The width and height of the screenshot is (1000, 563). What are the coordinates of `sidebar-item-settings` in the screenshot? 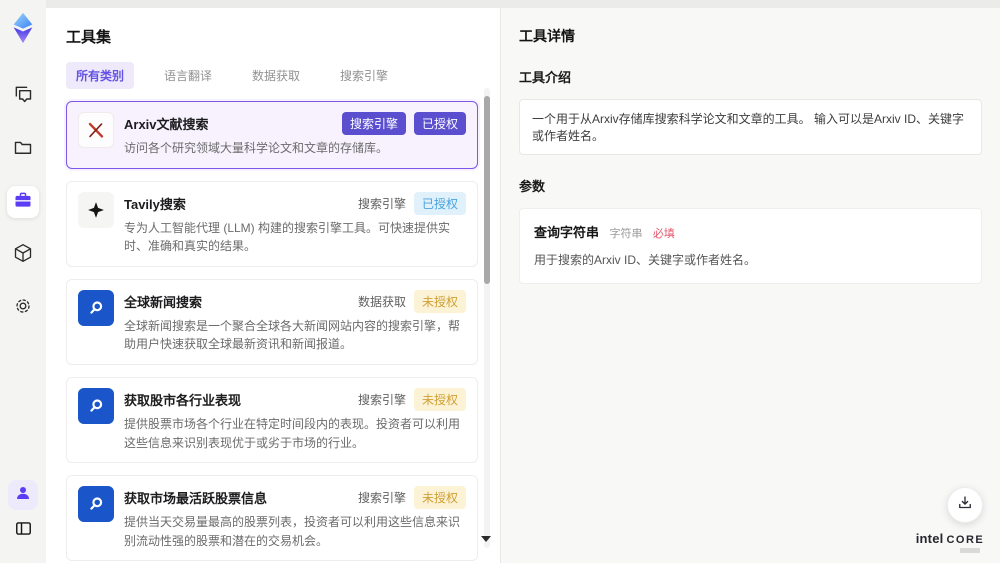 It's located at (23, 308).